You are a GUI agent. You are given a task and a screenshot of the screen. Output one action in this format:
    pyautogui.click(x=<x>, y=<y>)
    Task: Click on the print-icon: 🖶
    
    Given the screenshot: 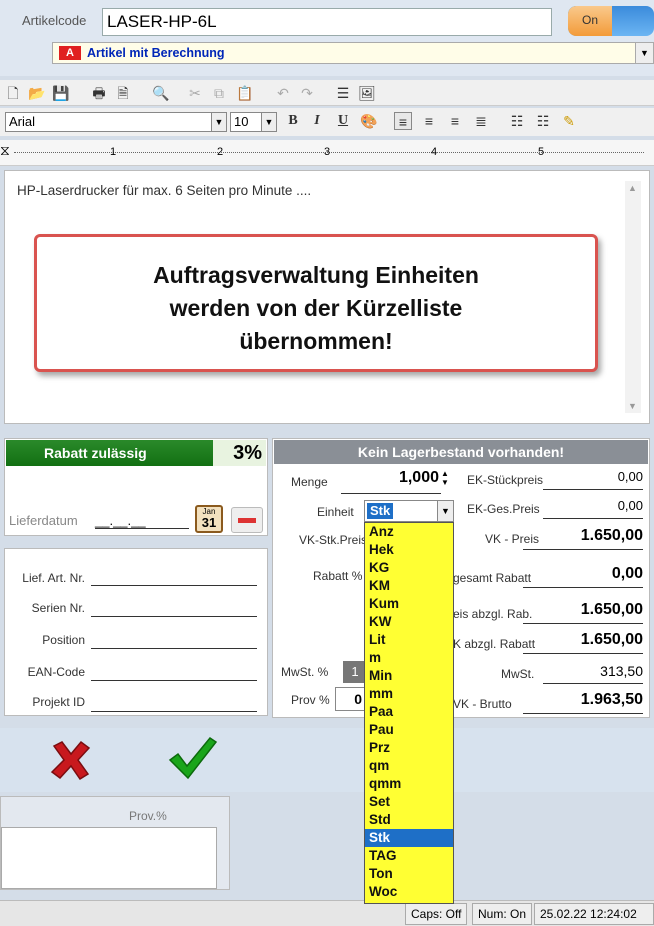 What is the action you would take?
    pyautogui.click(x=99, y=93)
    